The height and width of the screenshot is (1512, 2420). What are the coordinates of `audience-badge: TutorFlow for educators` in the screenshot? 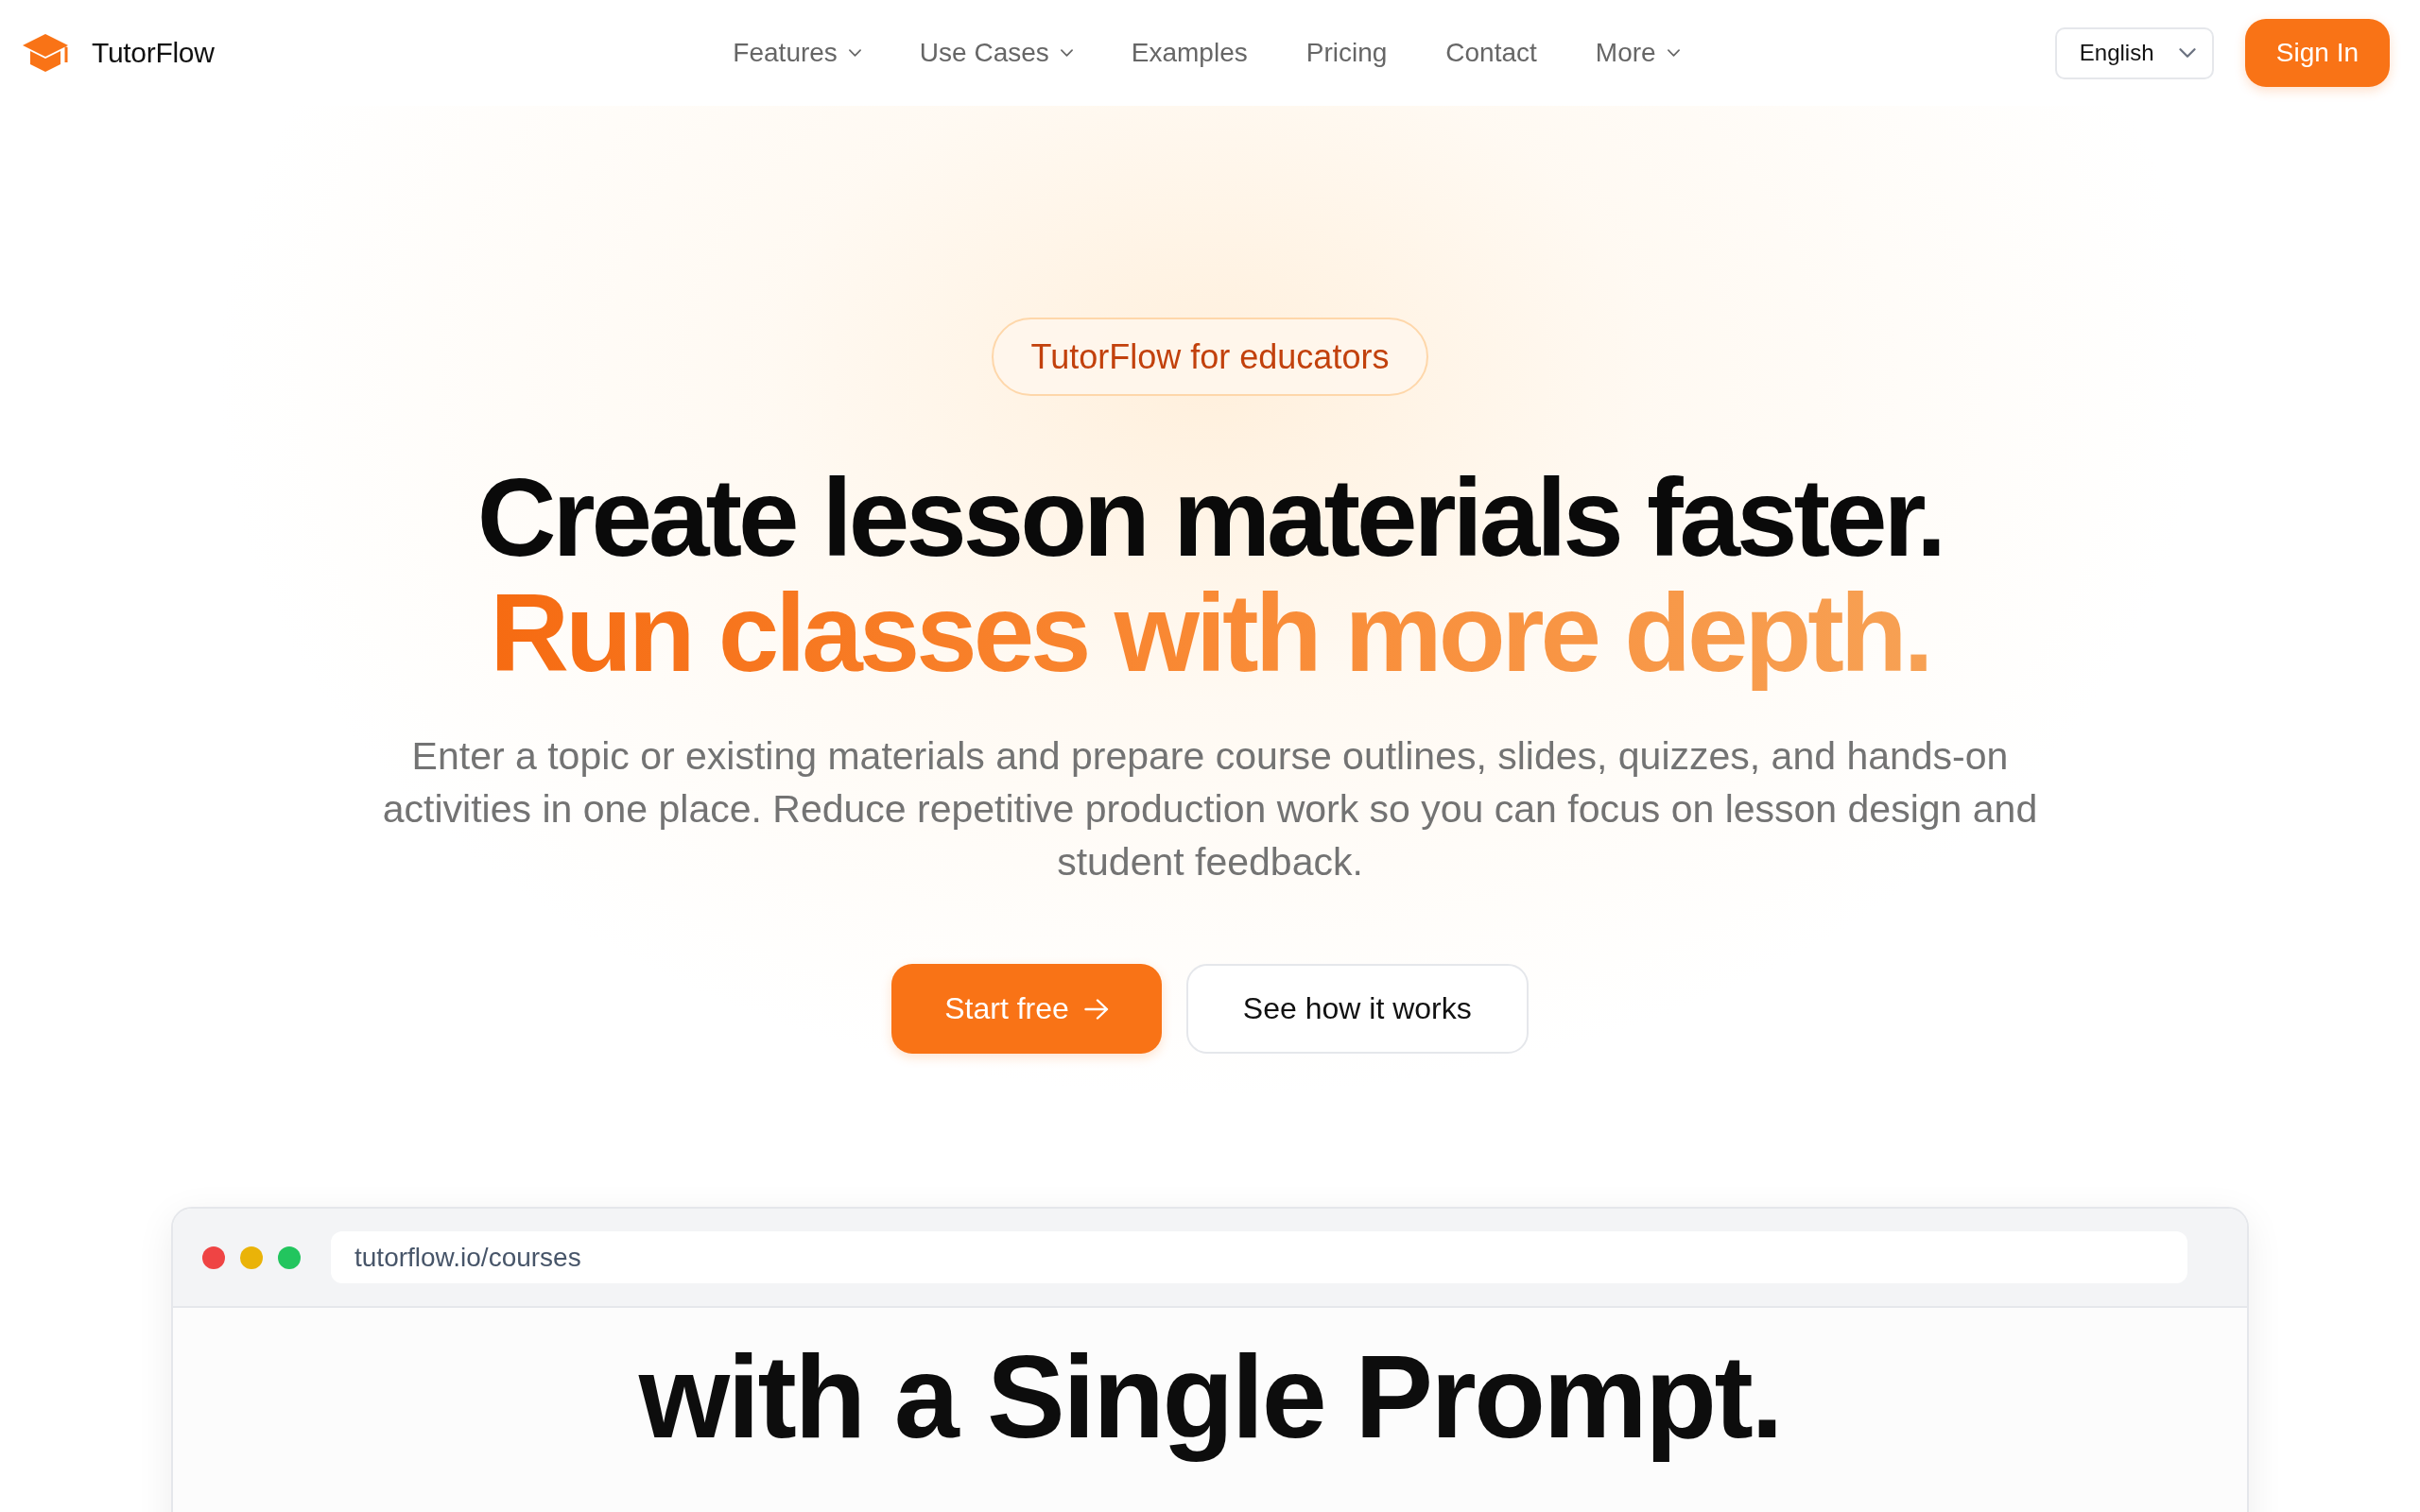 It's located at (1210, 357).